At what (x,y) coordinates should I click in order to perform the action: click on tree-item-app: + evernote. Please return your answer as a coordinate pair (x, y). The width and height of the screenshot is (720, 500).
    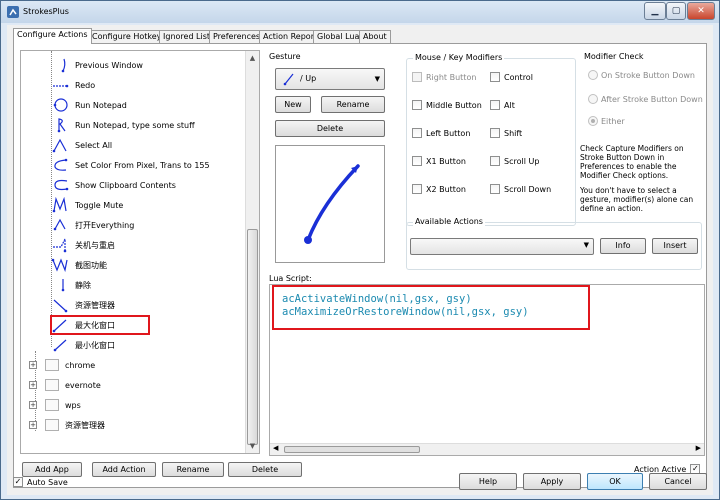
    Looking at the image, I should click on (65, 385).